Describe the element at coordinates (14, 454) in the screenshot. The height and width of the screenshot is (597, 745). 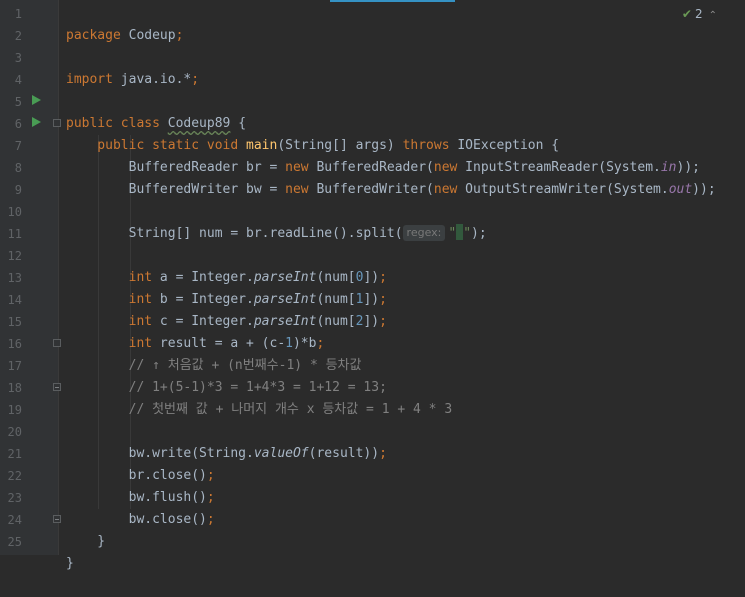
I see `line-number: 21` at that location.